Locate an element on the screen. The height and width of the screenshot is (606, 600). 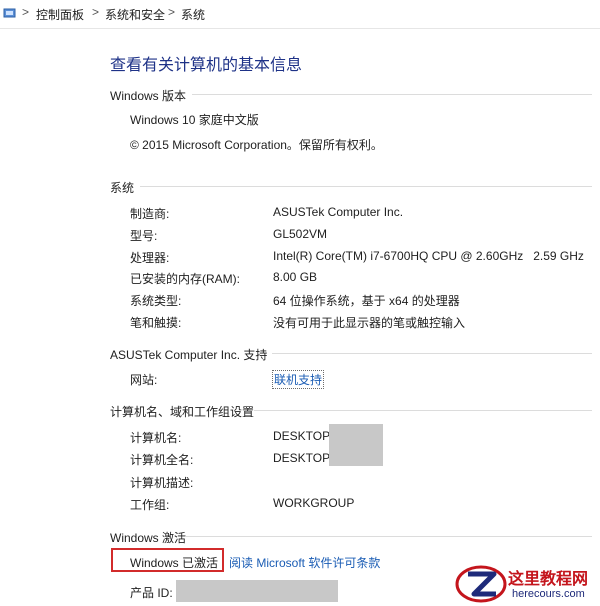
workgroup-label: 工作组: is located at coordinates (150, 505).